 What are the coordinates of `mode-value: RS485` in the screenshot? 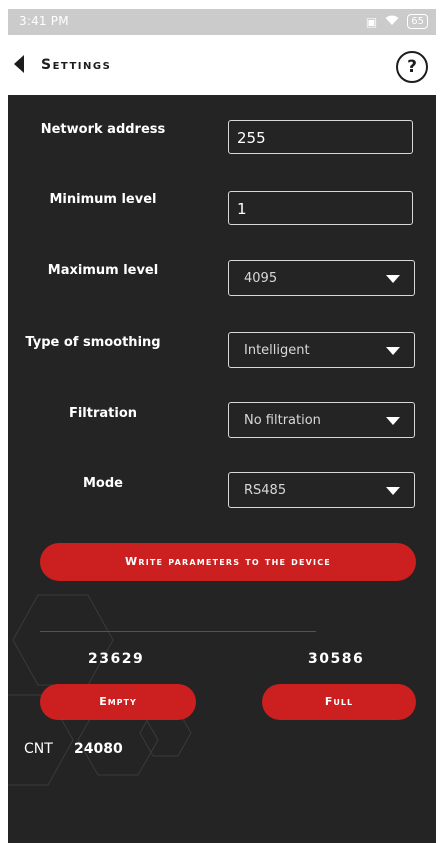 It's located at (265, 490).